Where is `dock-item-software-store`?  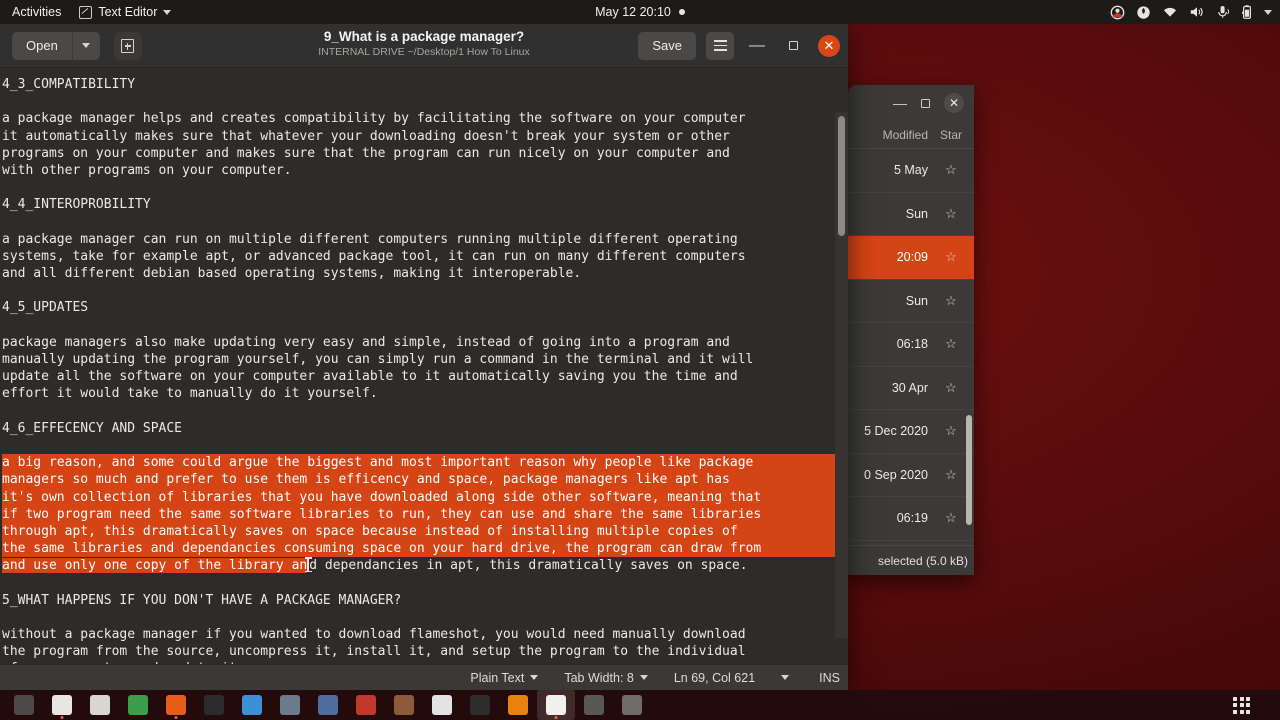
dock-item-software-store is located at coordinates (100, 705).